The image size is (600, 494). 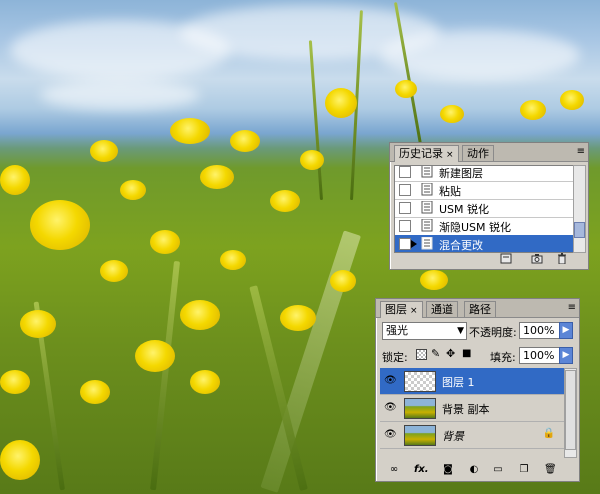 What do you see at coordinates (450, 353) in the screenshot?
I see `lock-move-icon: ✥` at bounding box center [450, 353].